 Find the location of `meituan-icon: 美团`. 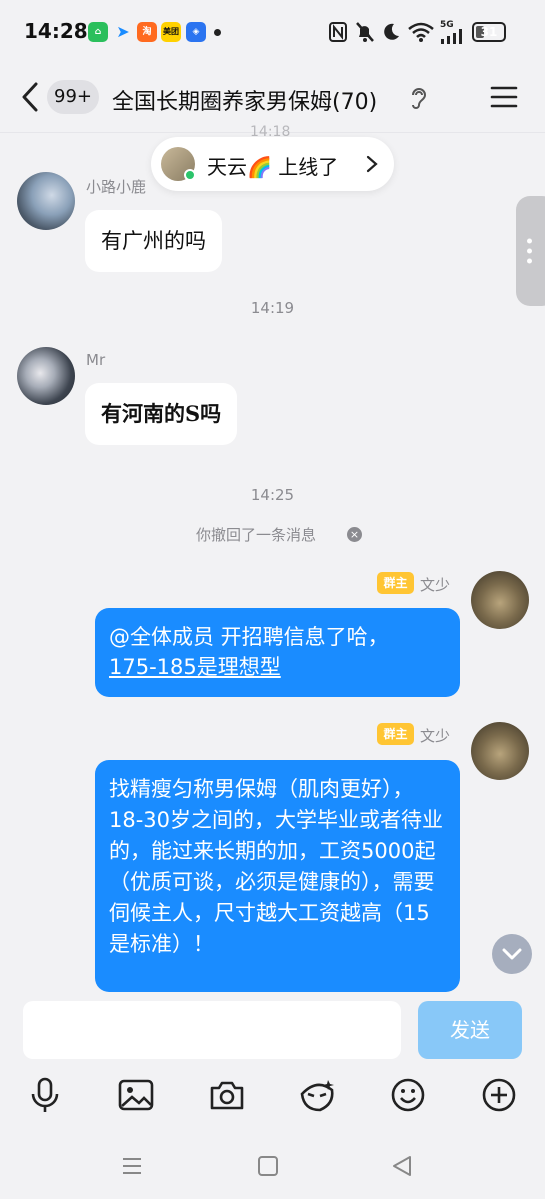

meituan-icon: 美团 is located at coordinates (171, 32).